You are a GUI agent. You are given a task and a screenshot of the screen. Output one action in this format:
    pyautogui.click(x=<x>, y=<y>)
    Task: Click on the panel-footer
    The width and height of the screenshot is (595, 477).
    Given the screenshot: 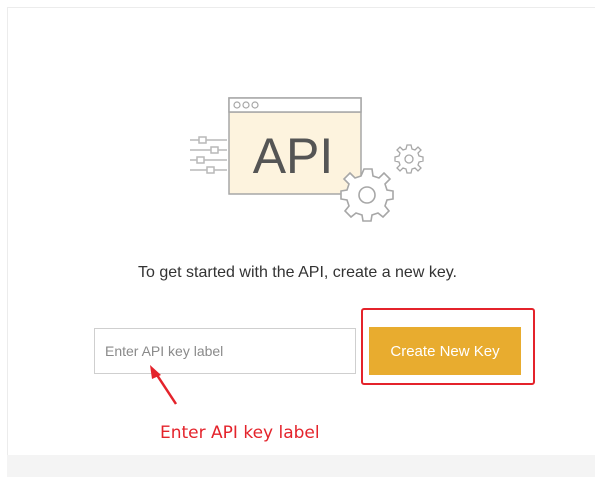 What is the action you would take?
    pyautogui.click(x=301, y=466)
    